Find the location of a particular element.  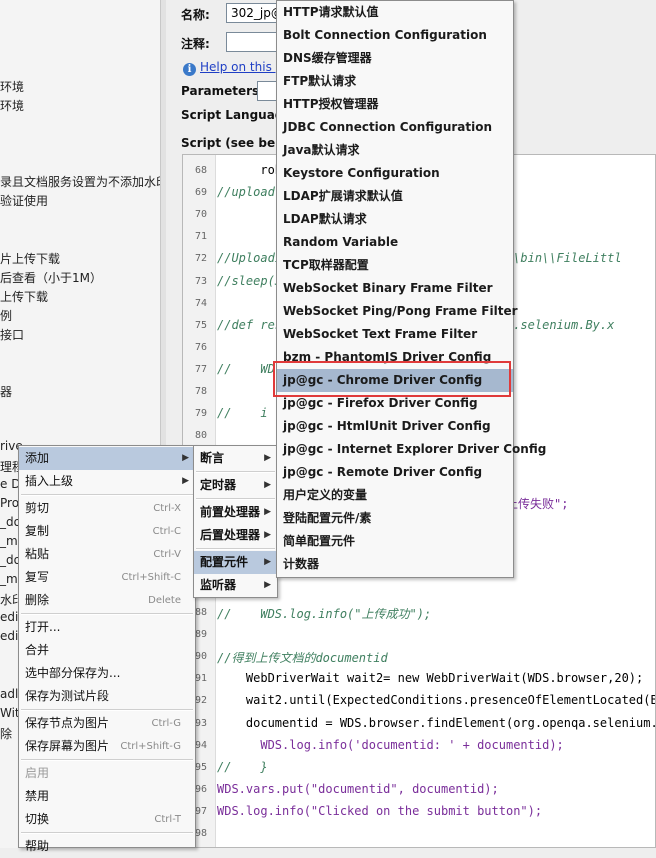

menu-item-disable: 禁用 is located at coordinates (107, 796).